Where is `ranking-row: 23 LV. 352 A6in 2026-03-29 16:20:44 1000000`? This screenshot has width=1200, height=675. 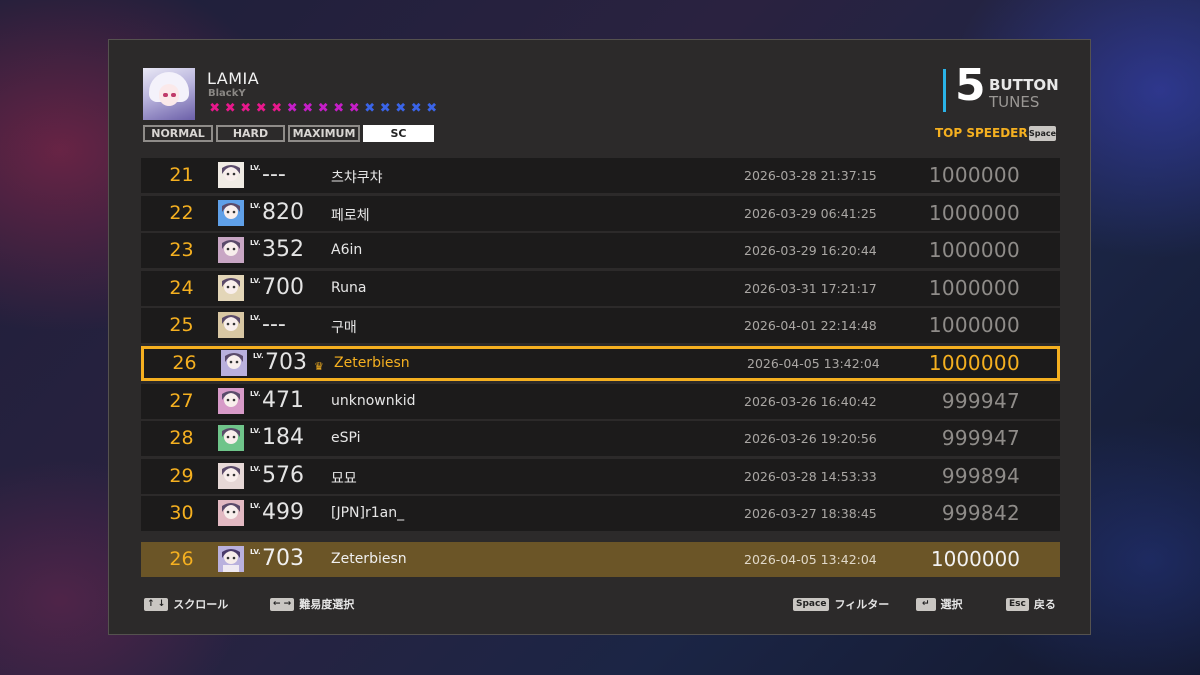
ranking-row: 23 LV. 352 A6in 2026-03-29 16:20:44 1000000 is located at coordinates (600, 251).